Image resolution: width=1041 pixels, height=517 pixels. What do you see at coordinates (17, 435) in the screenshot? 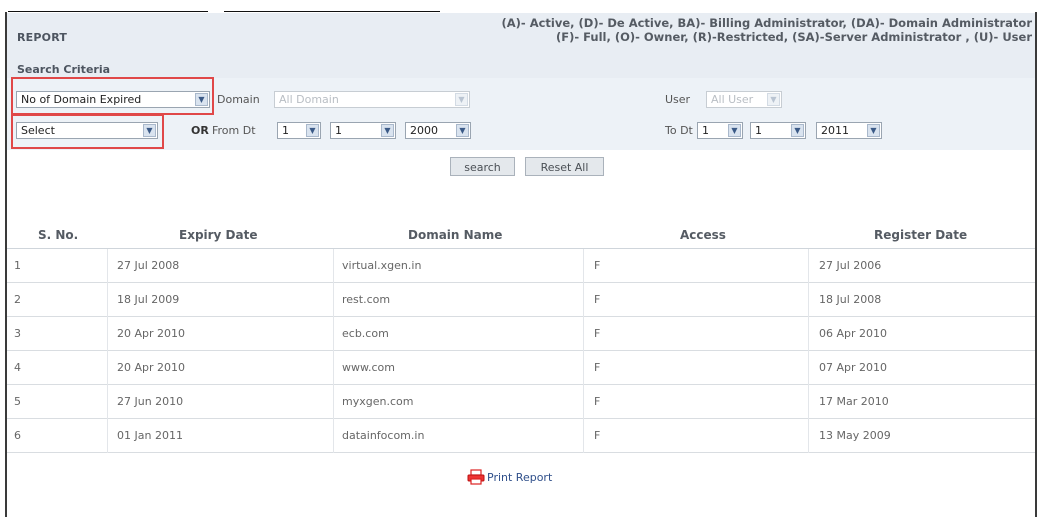
I see `cell-sno: 6` at bounding box center [17, 435].